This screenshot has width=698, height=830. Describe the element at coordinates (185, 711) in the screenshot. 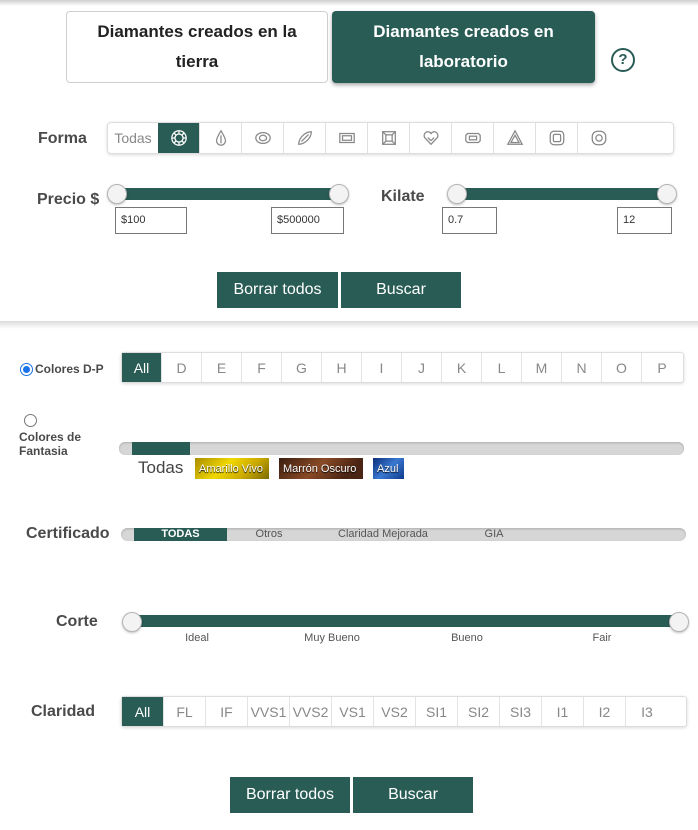

I see `clarity-grade-fl: FL` at that location.